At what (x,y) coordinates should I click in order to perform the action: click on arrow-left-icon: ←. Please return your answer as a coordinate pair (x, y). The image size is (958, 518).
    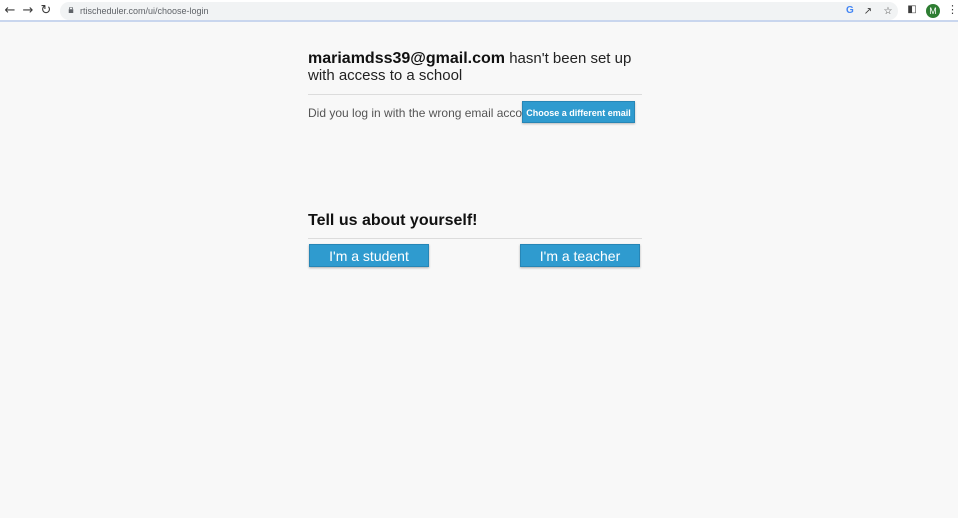
    Looking at the image, I should click on (10, 11).